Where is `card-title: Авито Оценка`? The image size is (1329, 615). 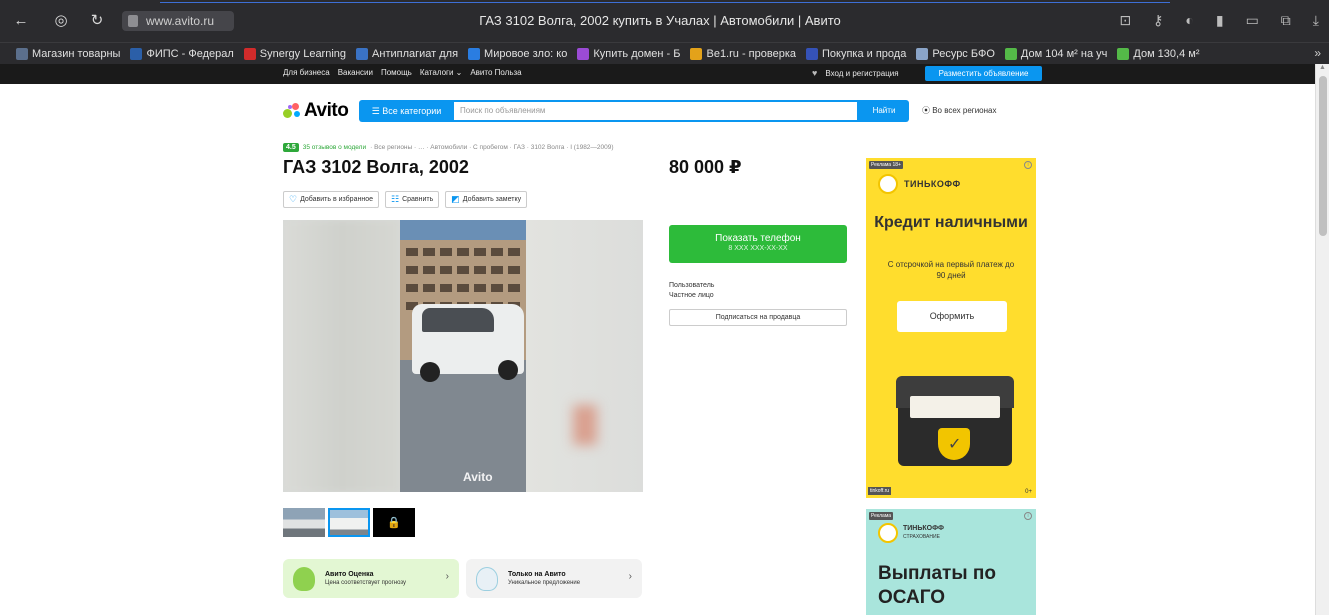 card-title: Авито Оценка is located at coordinates (349, 574).